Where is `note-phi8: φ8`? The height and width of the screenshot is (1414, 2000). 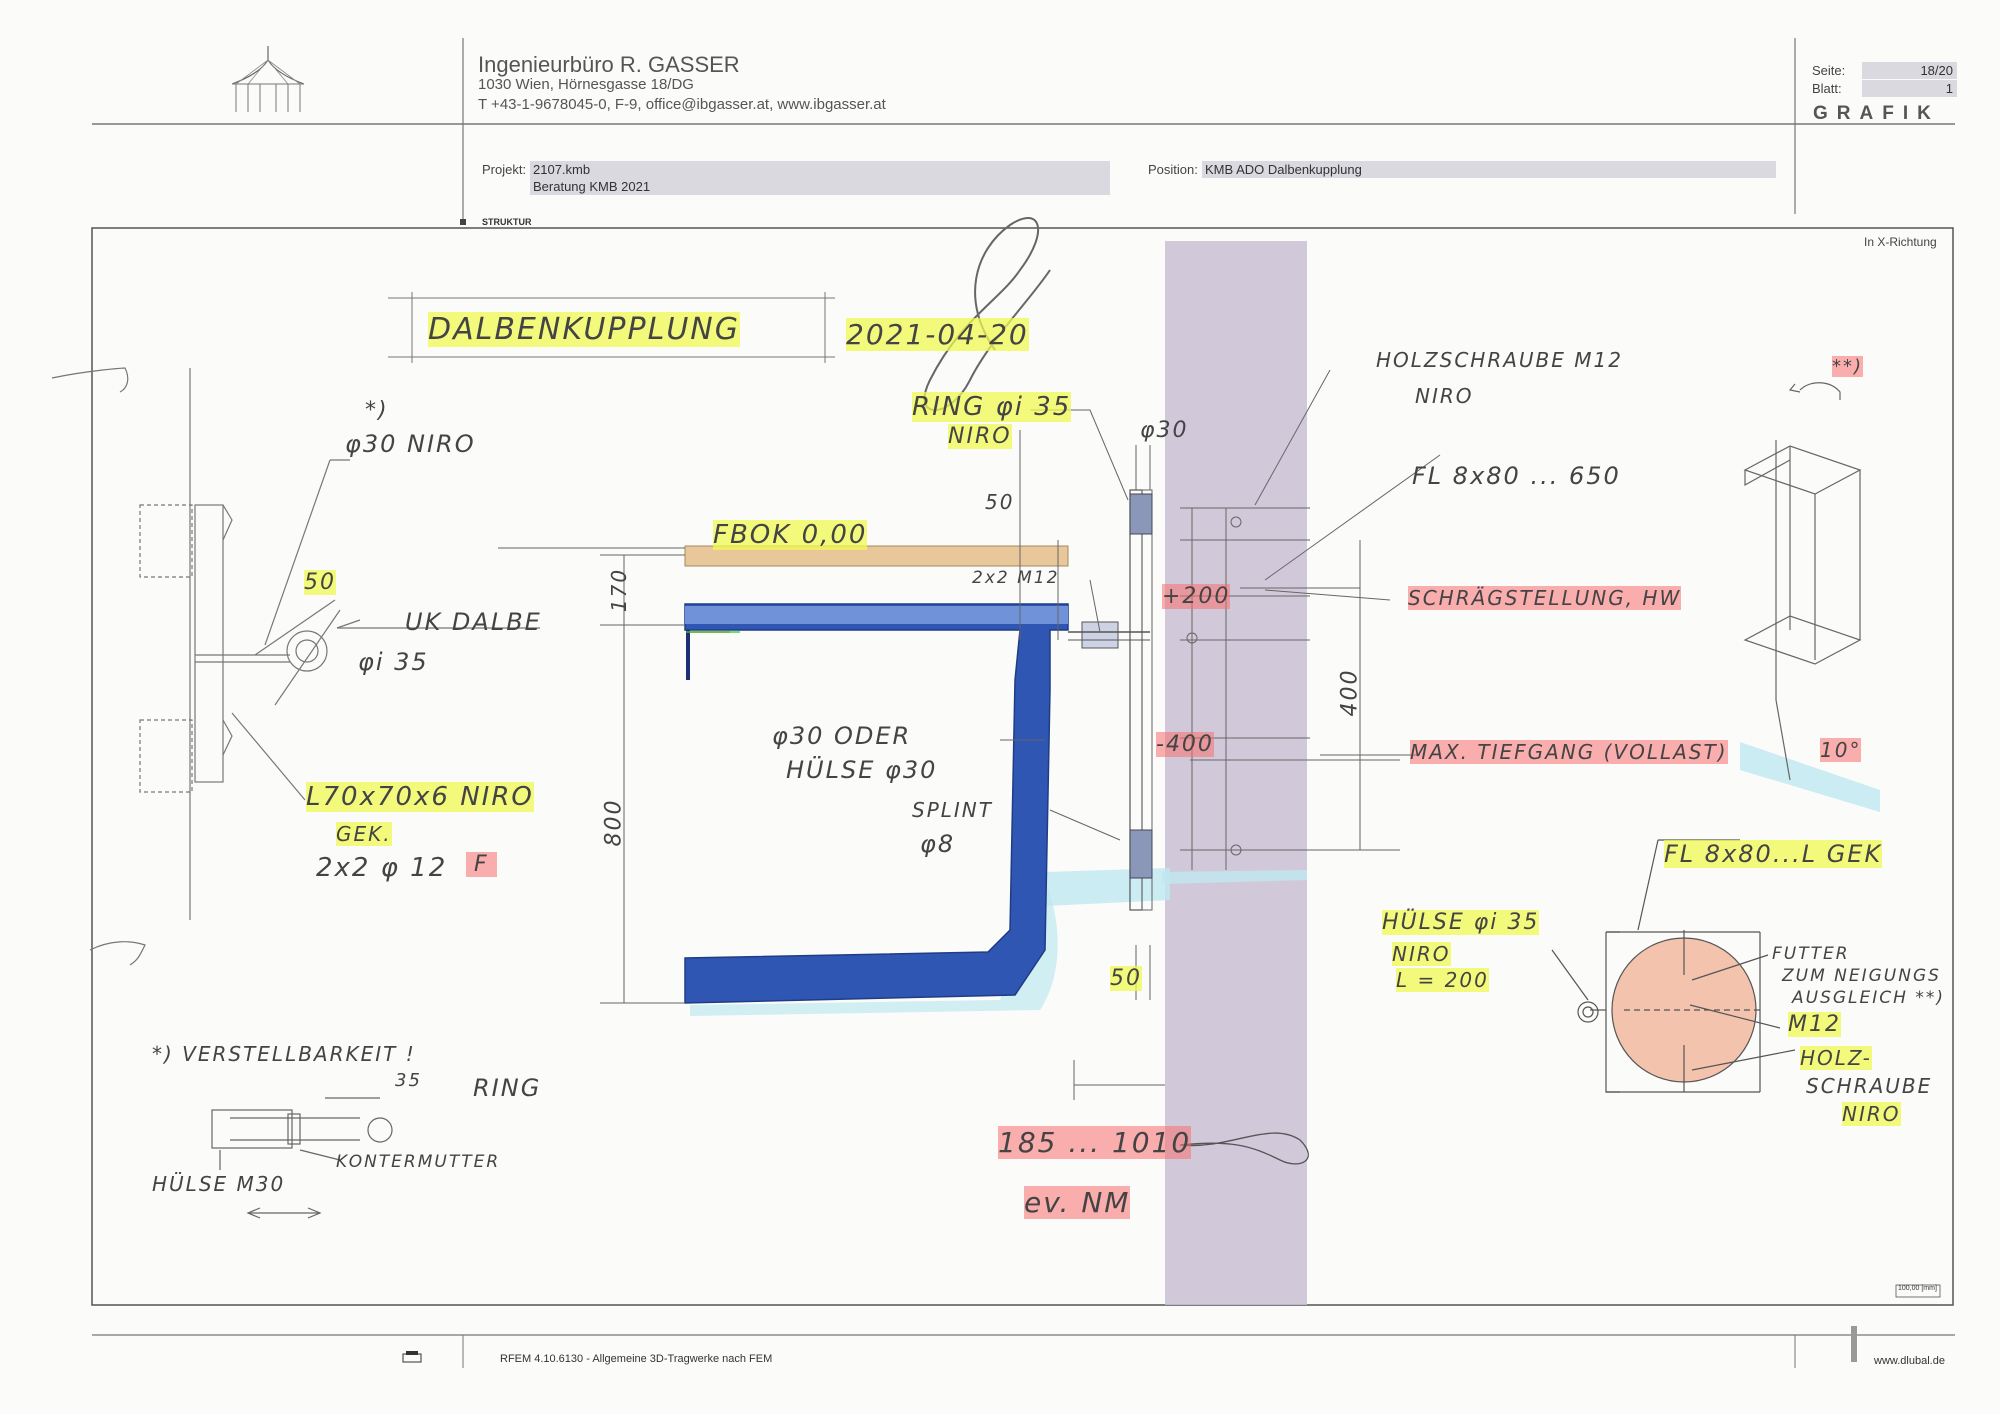
note-phi8: φ8 is located at coordinates (938, 844).